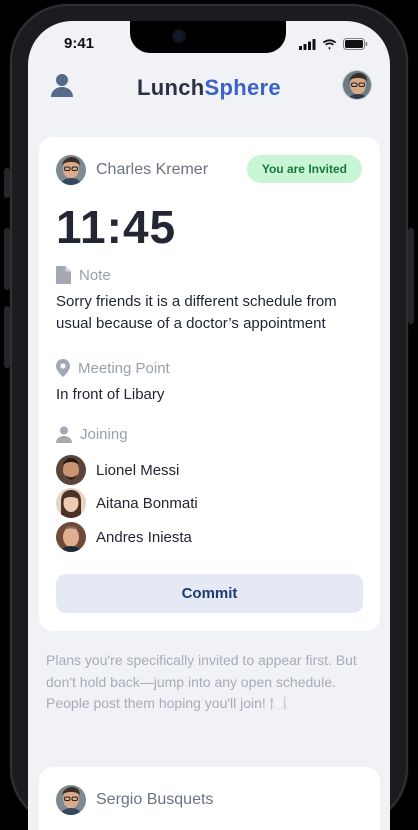 The height and width of the screenshot is (830, 418). What do you see at coordinates (63, 275) in the screenshot?
I see `document-icon` at bounding box center [63, 275].